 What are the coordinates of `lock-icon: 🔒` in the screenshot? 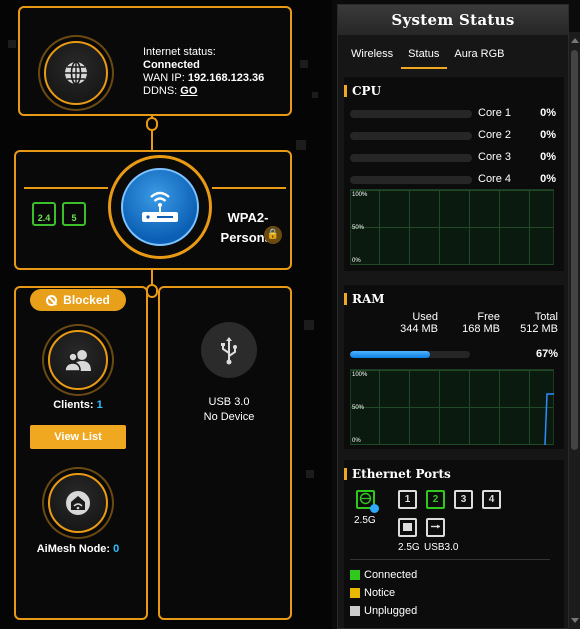 It's located at (273, 235).